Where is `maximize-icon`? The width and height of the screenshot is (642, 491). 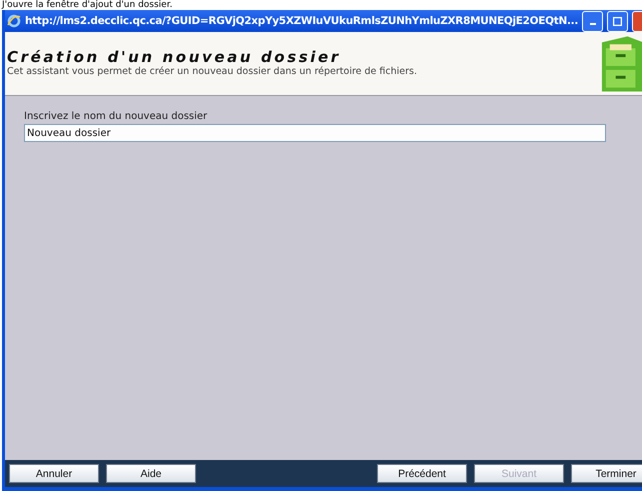
maximize-icon is located at coordinates (617, 21).